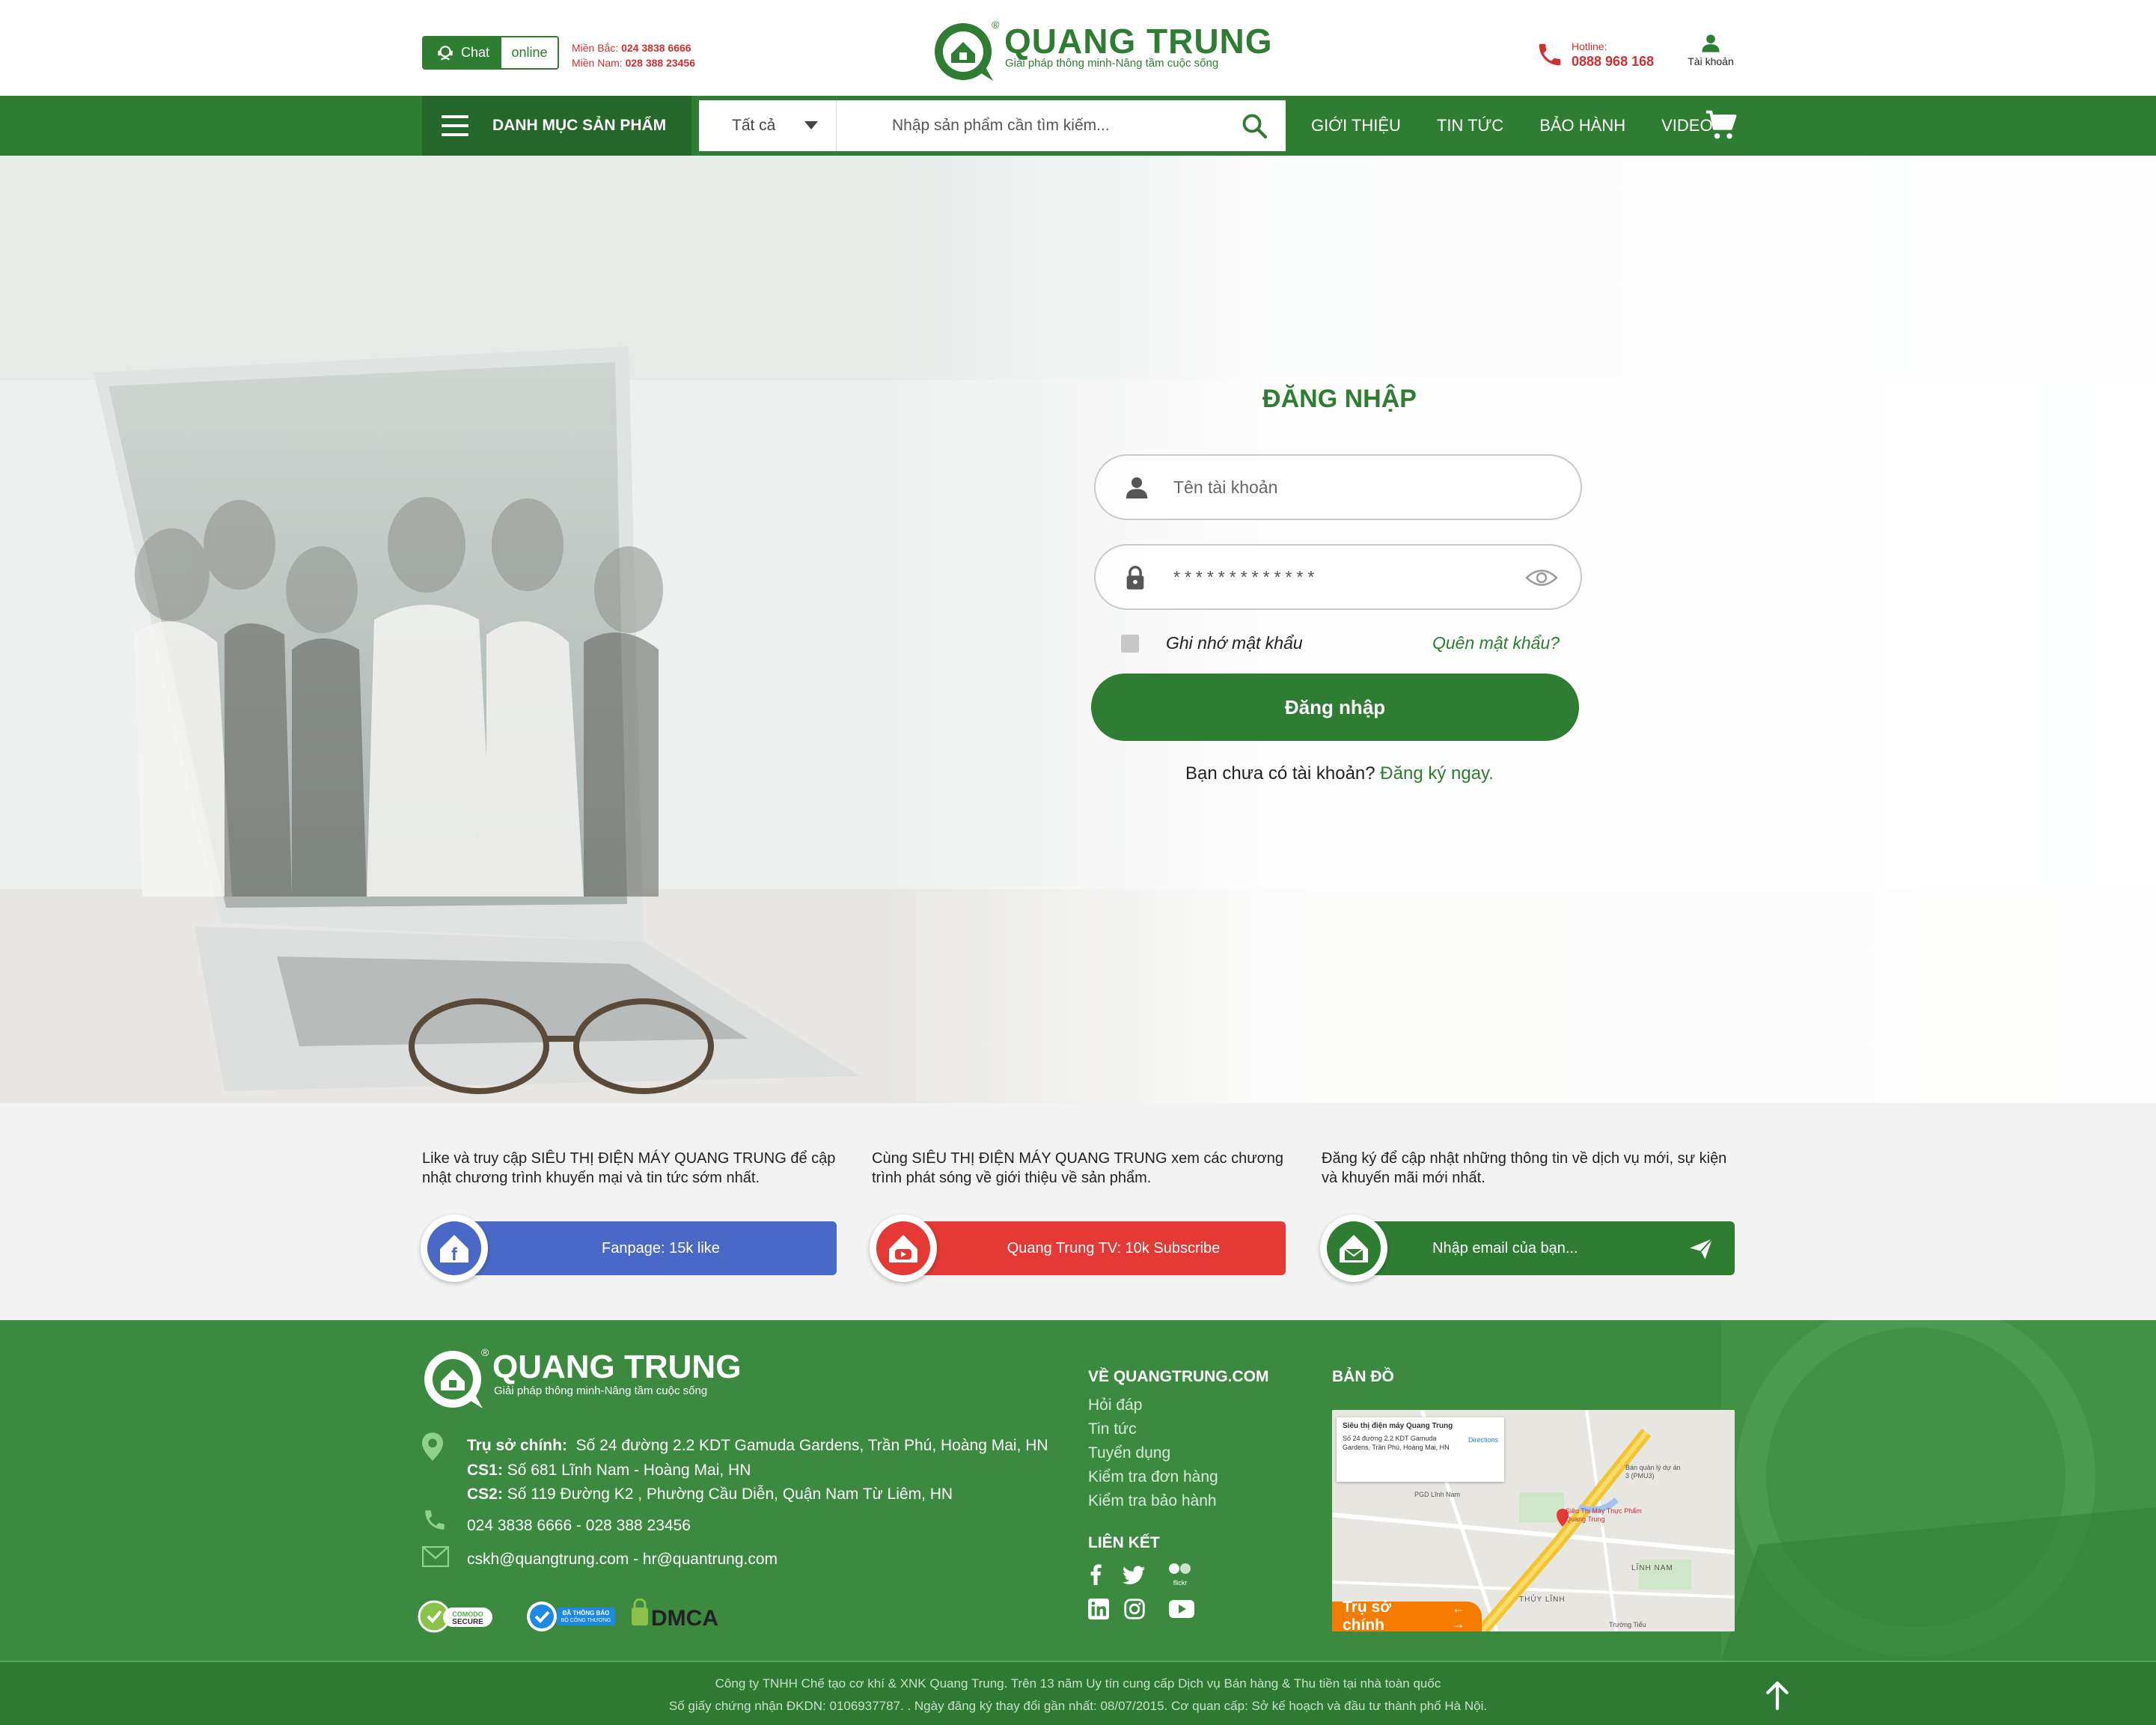 This screenshot has height=1725, width=2156. I want to click on facebook-fanpage-button: Fanpage: 15k like, so click(646, 1248).